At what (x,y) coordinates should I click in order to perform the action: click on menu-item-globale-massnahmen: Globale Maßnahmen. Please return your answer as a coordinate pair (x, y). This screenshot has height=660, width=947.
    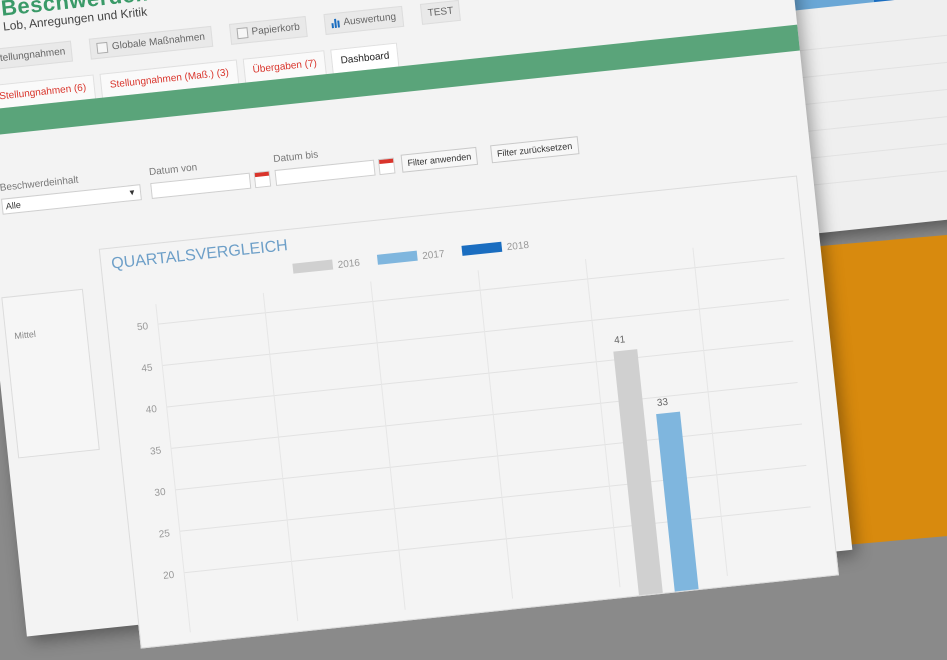
    Looking at the image, I should click on (150, 42).